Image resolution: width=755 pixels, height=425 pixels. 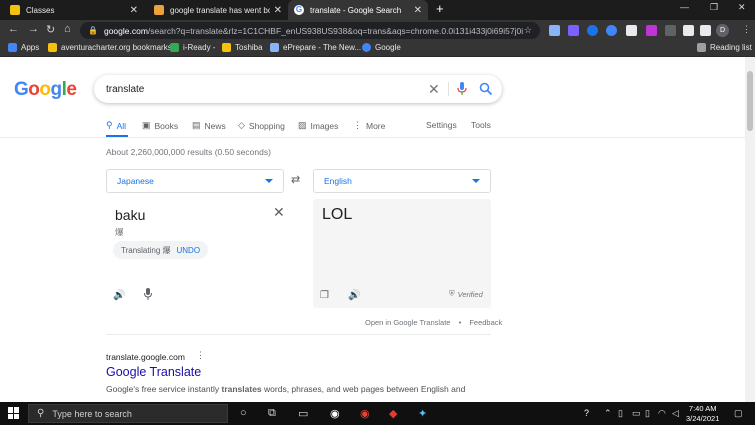 What do you see at coordinates (110, 47) in the screenshot?
I see `bookmark-aventura: aventuracharter.org bookmarks` at bounding box center [110, 47].